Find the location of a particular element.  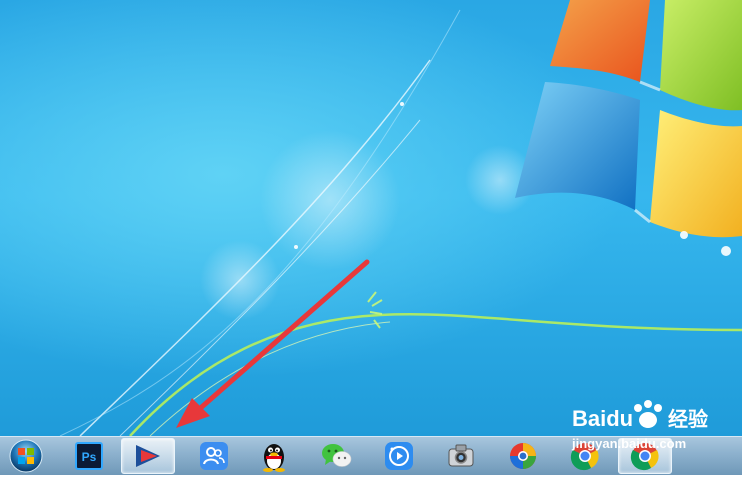

svg-text: Ps is located at coordinates (89, 457).